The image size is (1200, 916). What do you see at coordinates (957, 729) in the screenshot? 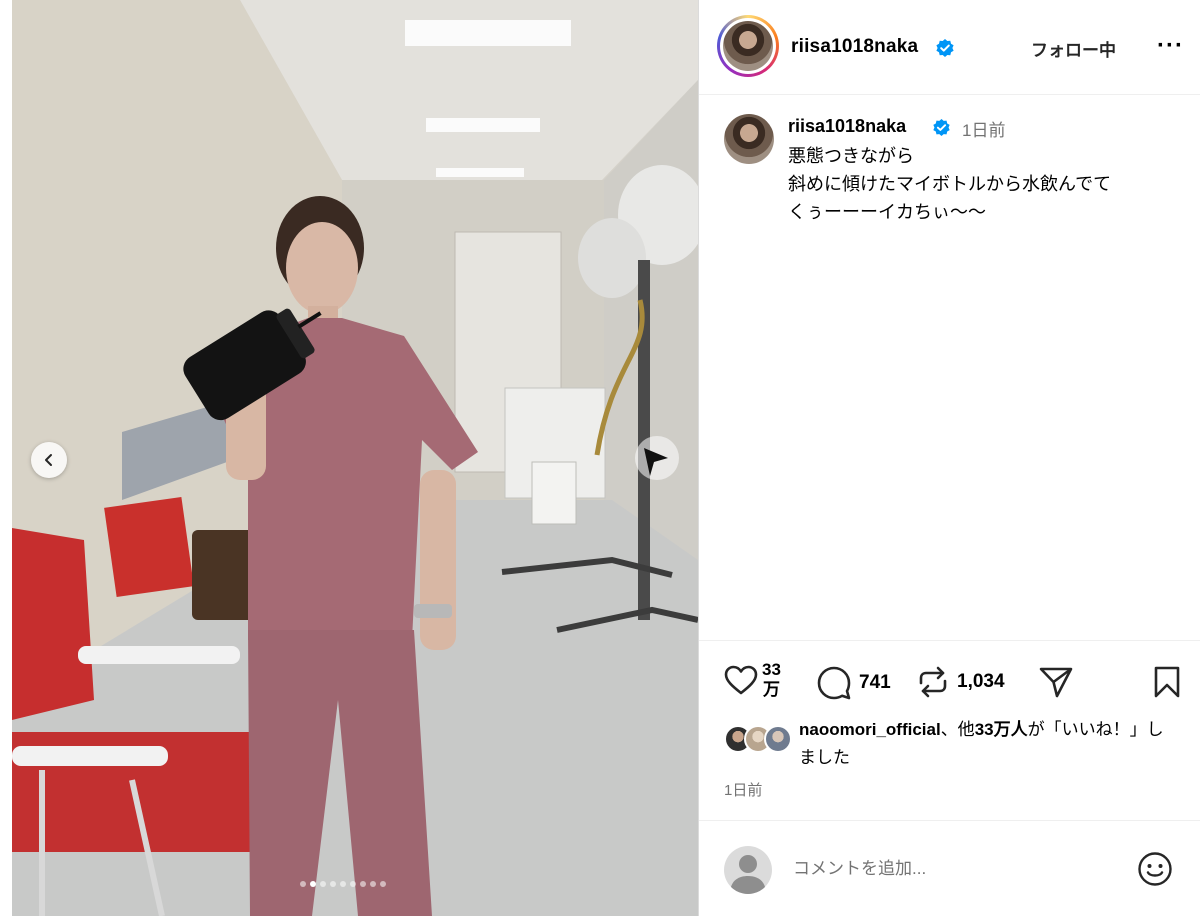
I see `likes-separator: 、他` at bounding box center [957, 729].